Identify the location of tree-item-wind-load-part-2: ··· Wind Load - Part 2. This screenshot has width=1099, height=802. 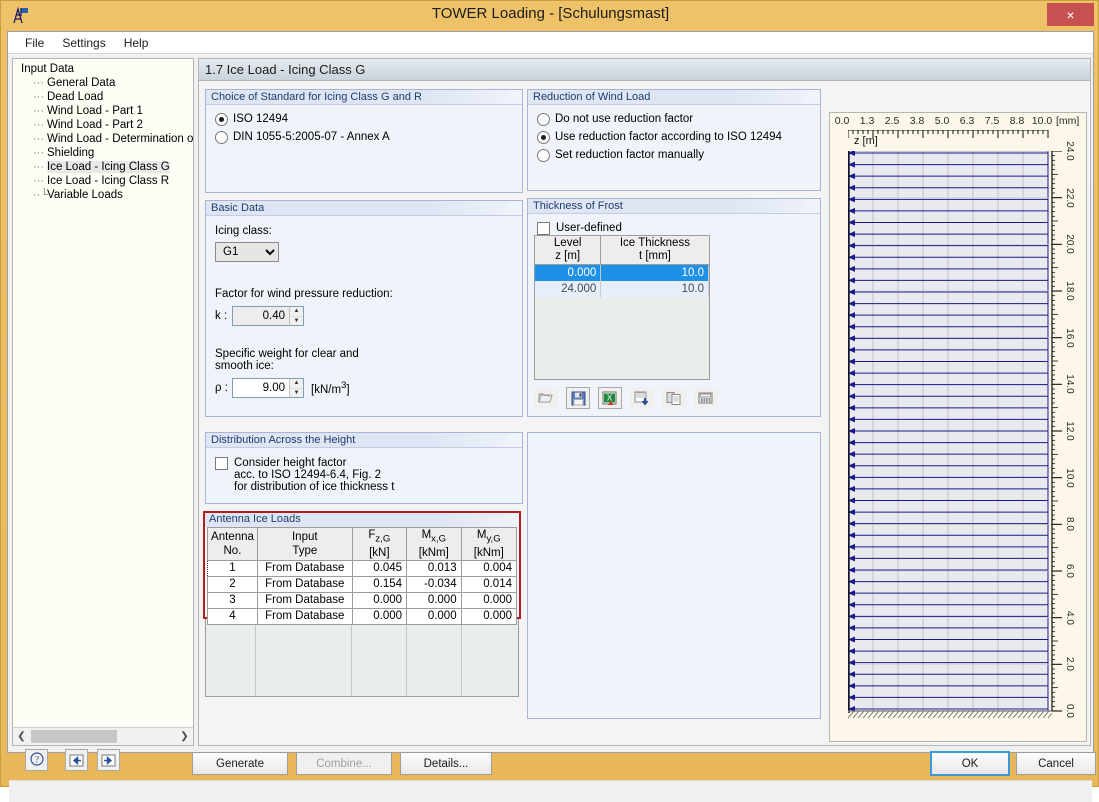
(113, 125).